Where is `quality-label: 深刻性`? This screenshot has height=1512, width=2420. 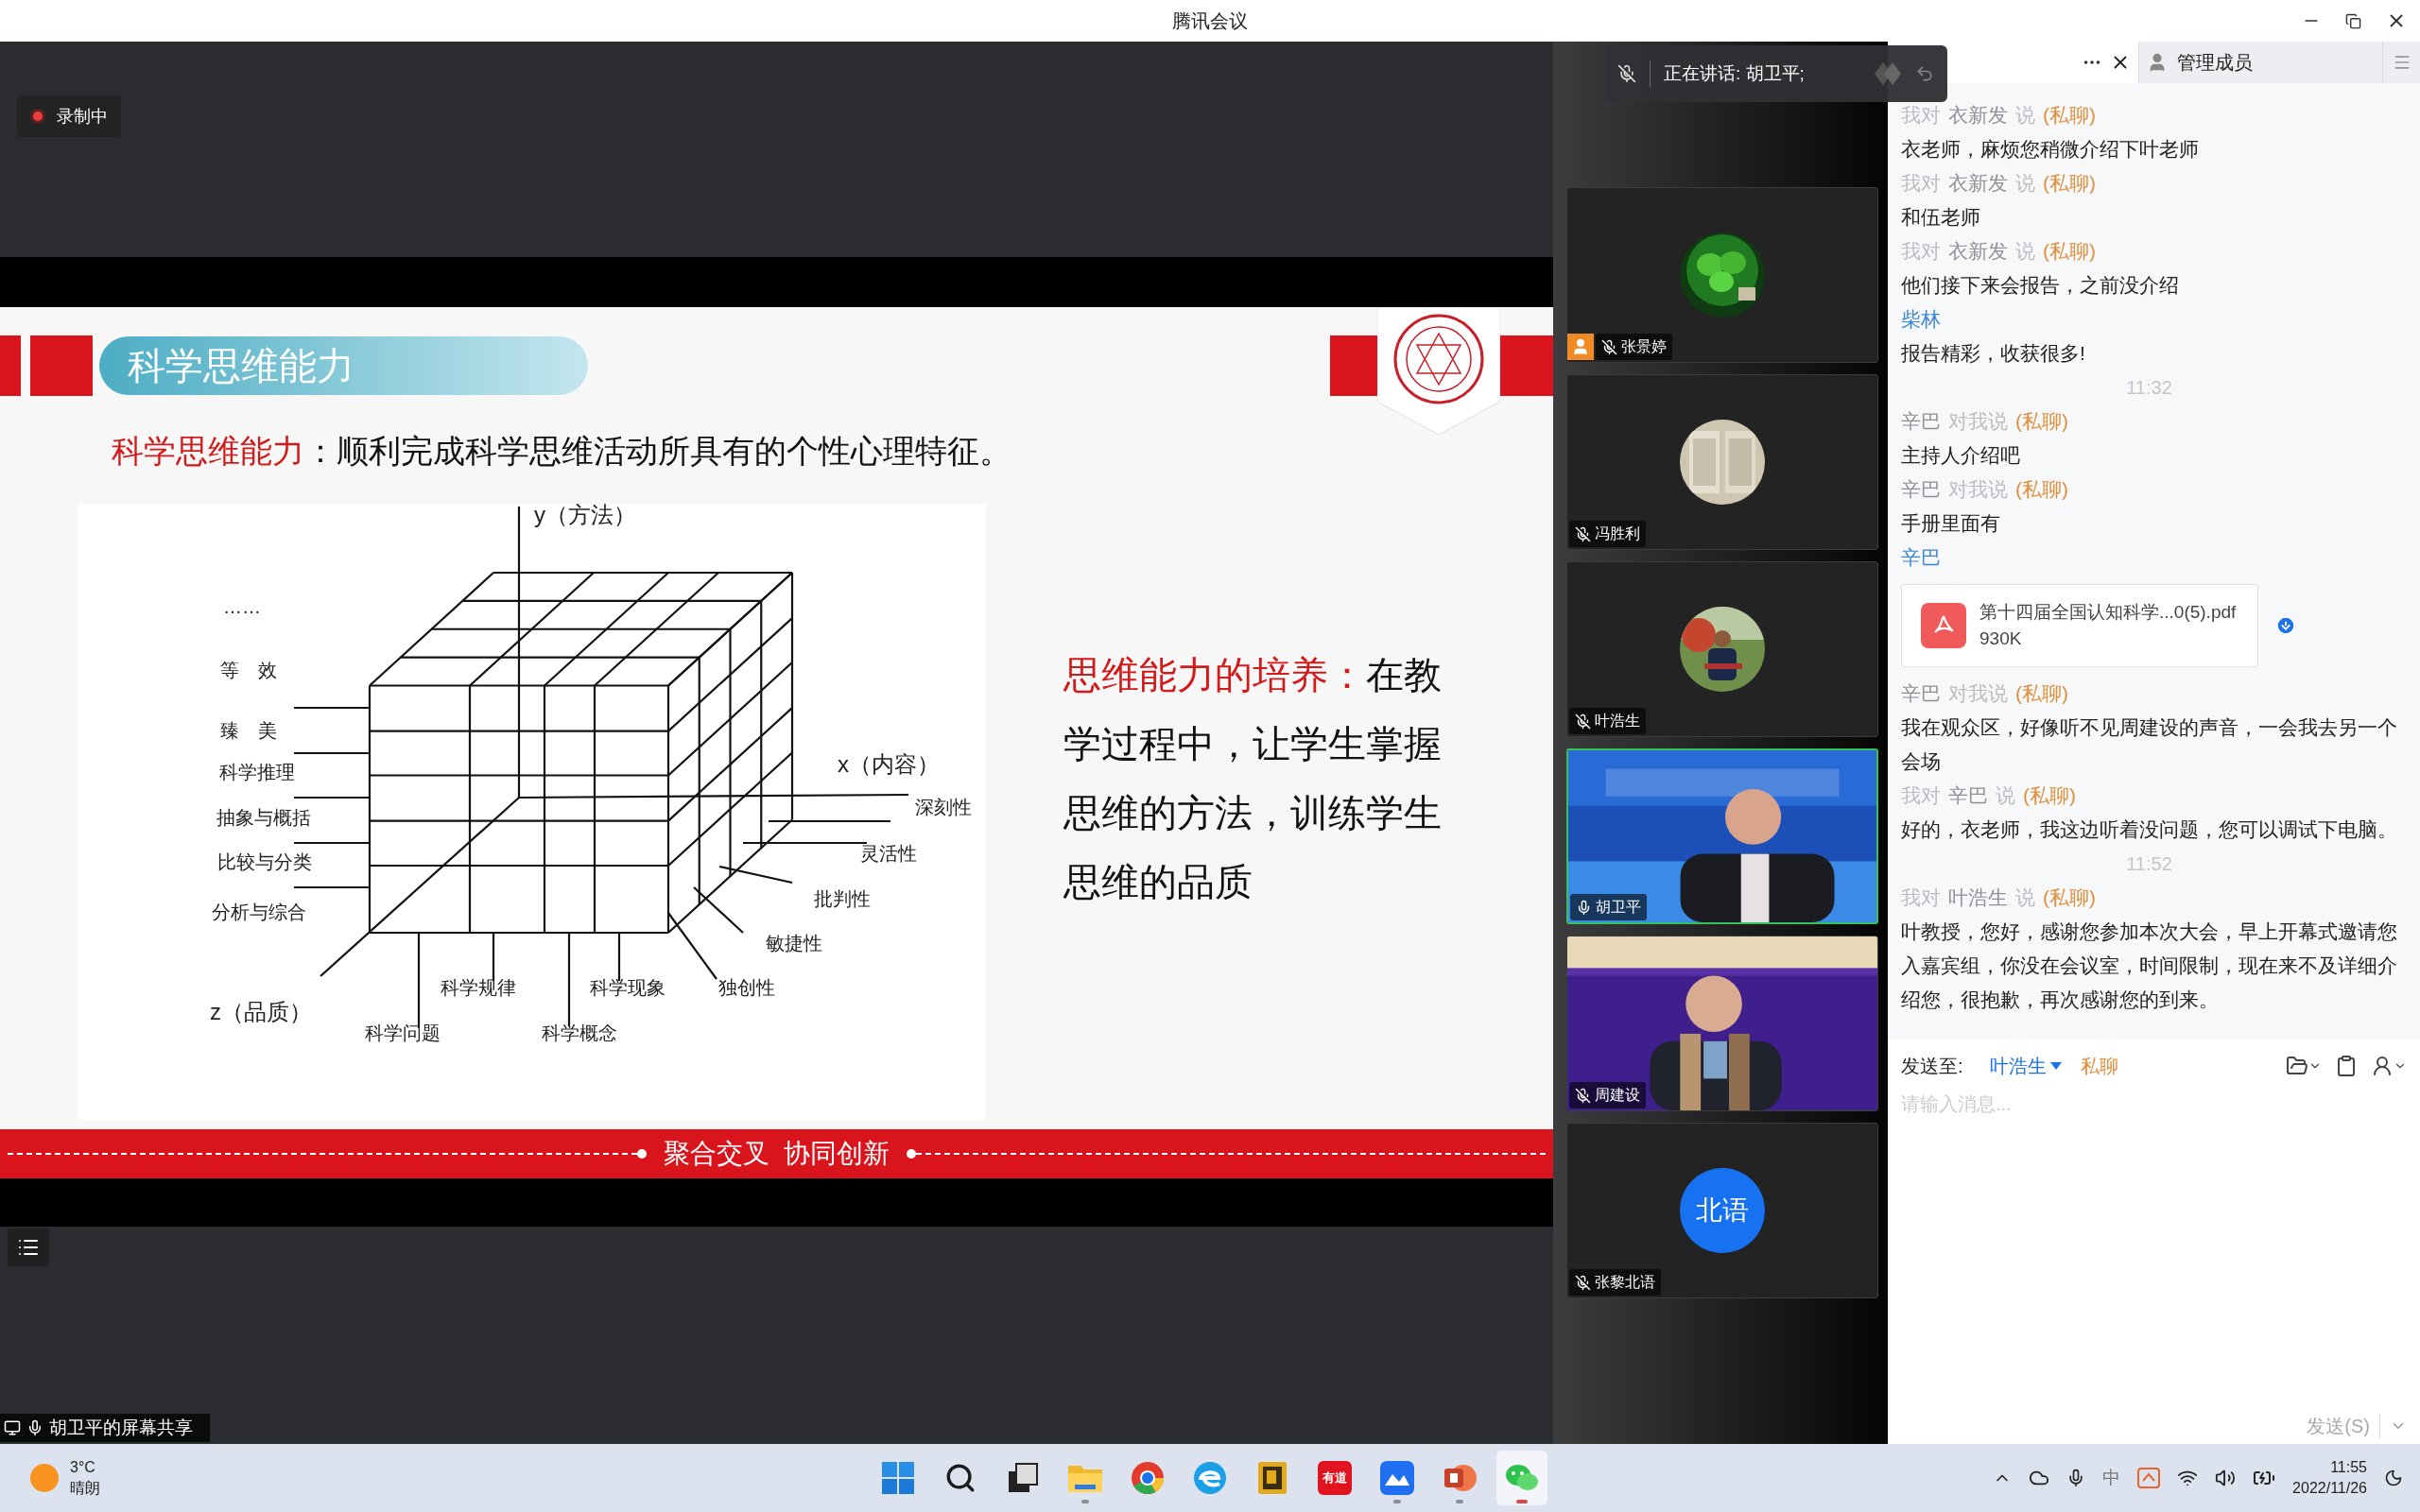 quality-label: 深刻性 is located at coordinates (943, 807).